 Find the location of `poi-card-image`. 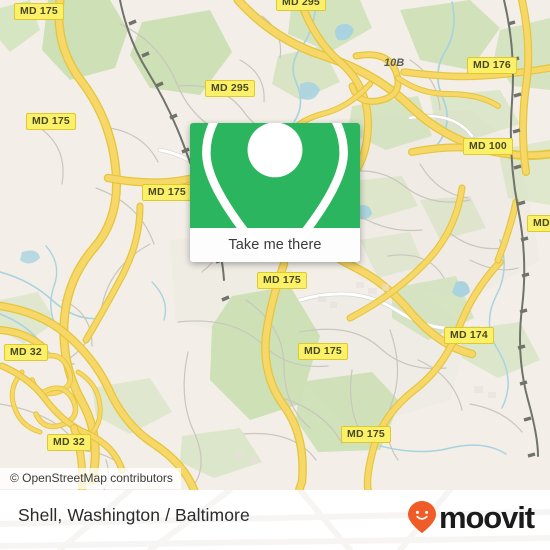

poi-card-image is located at coordinates (275, 192).